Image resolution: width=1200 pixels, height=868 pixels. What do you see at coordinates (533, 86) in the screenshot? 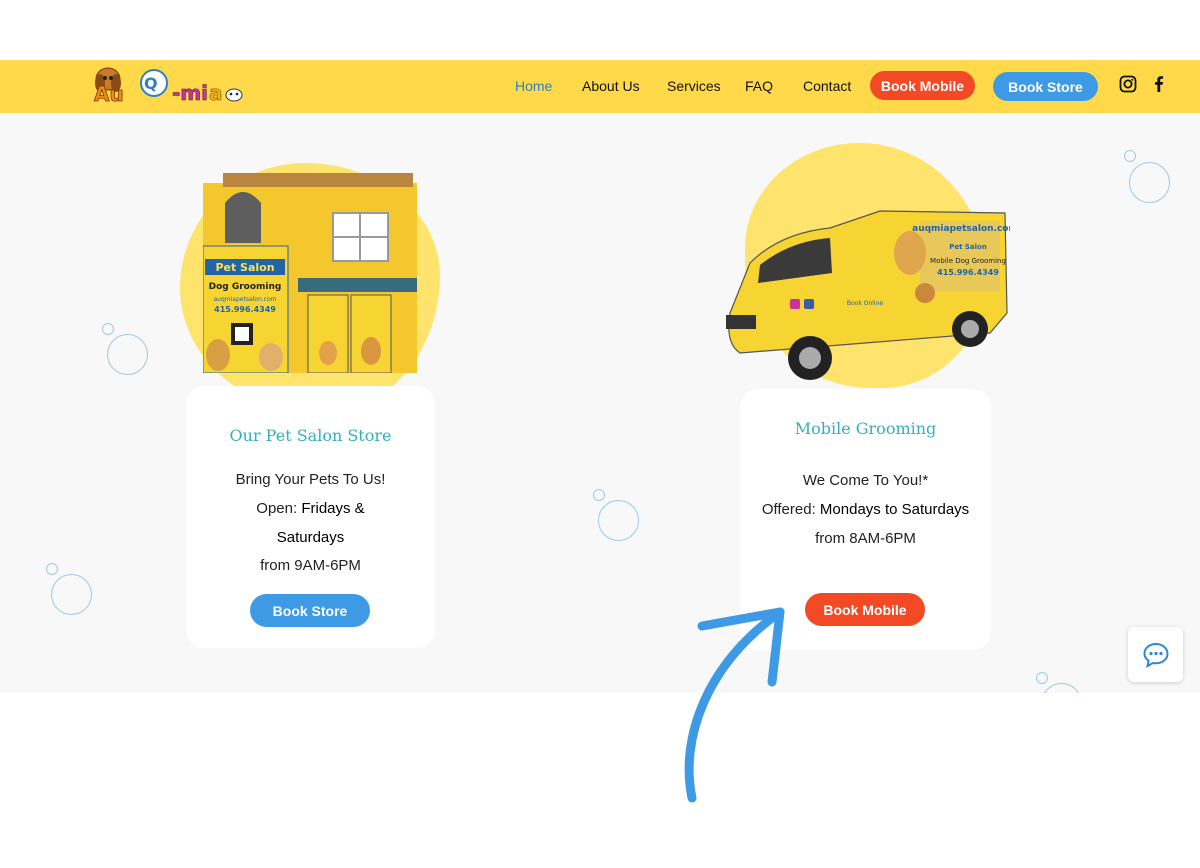
I see `nav-home: Home` at bounding box center [533, 86].